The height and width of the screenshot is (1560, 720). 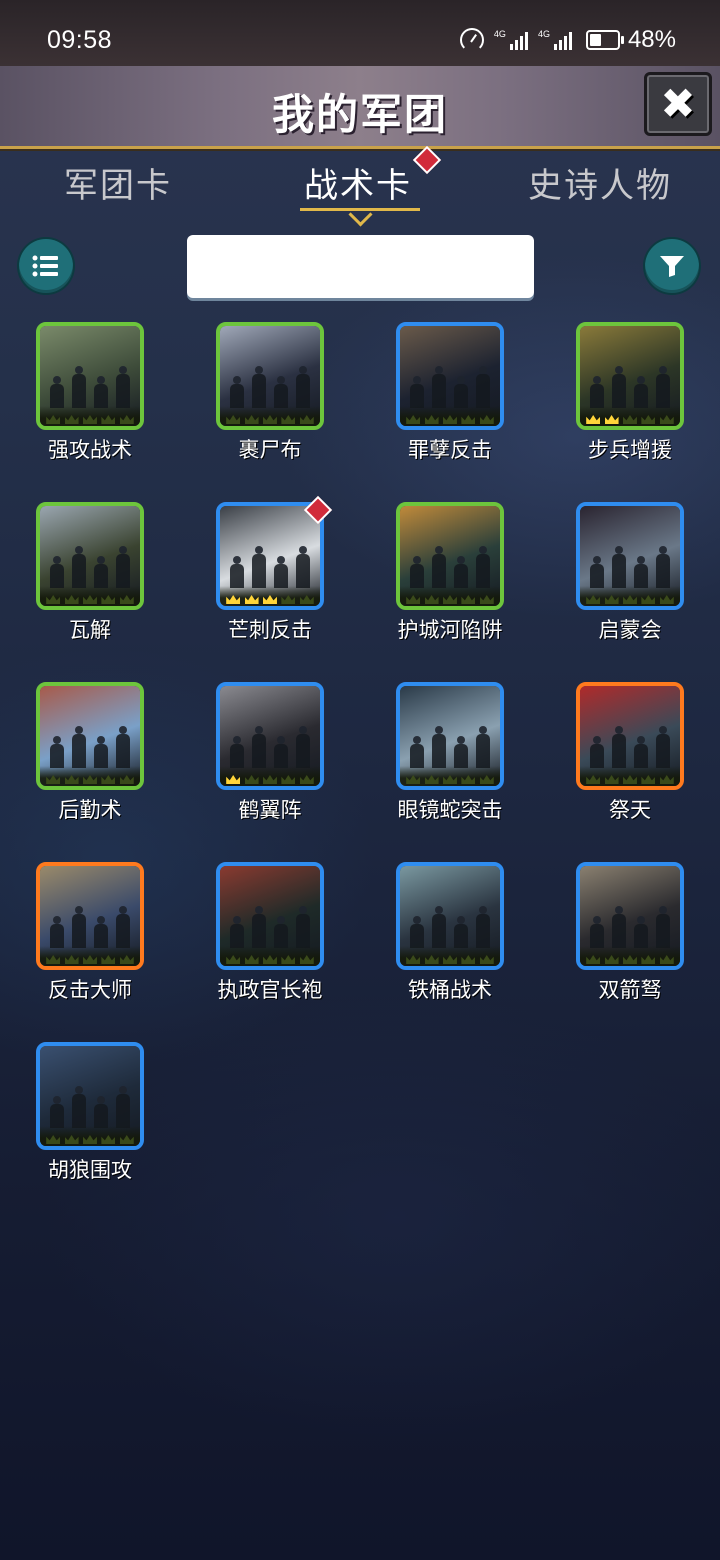 I want to click on tactic-card: 瓦解, so click(x=90, y=585).